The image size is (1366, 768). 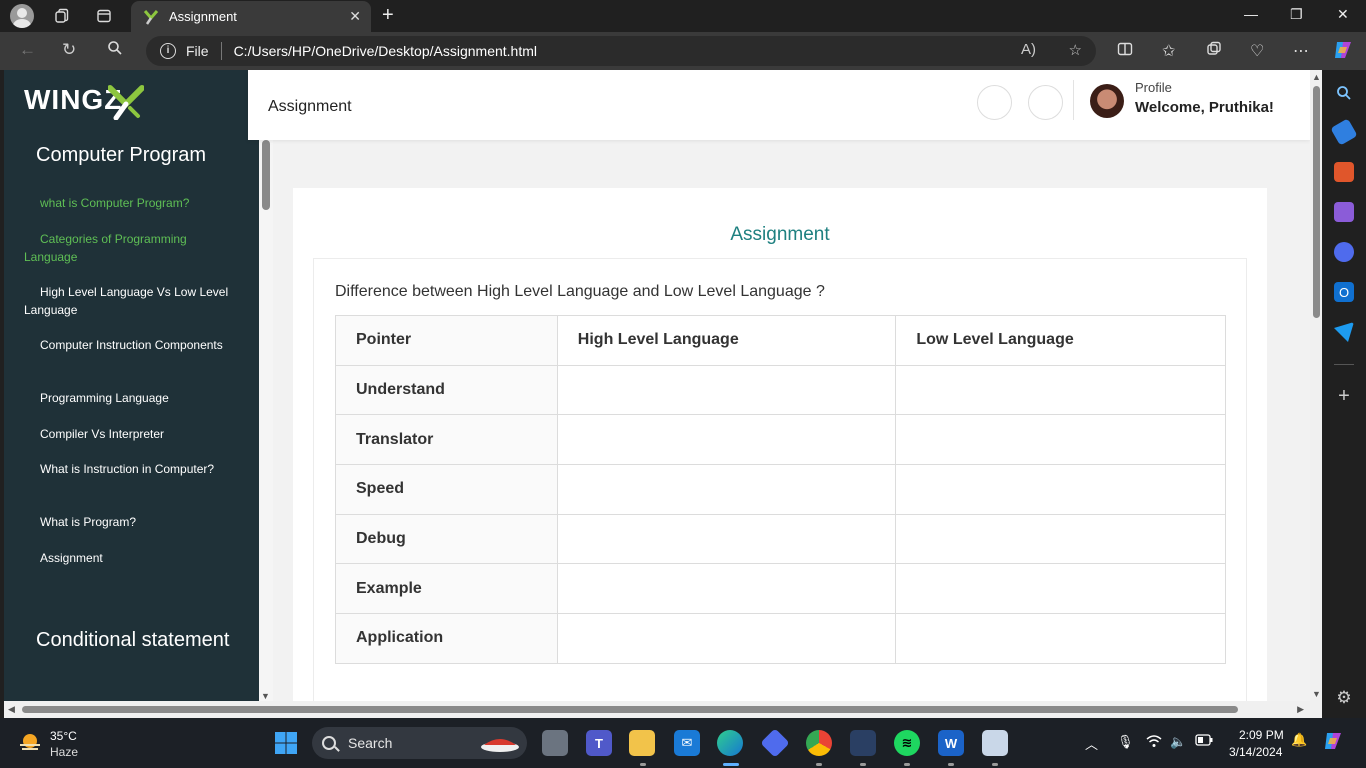 What do you see at coordinates (1091, 743) in the screenshot?
I see `show-hidden-icons-chevron-icon: ︿` at bounding box center [1091, 743].